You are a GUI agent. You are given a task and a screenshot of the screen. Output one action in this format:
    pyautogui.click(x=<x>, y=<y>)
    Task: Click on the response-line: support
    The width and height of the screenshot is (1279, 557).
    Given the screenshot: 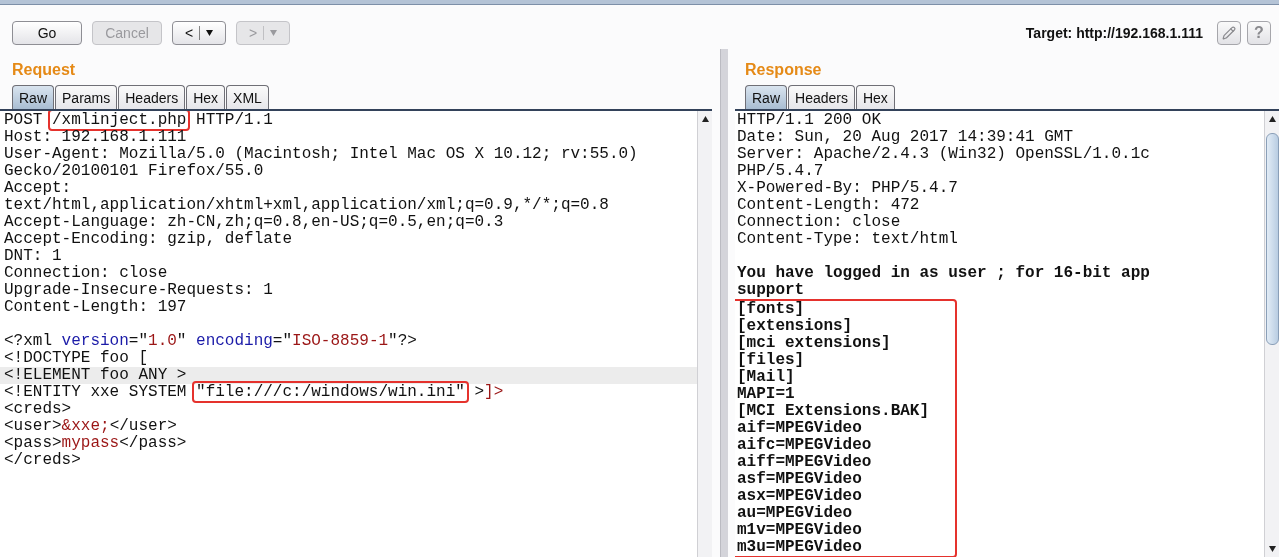 What is the action you would take?
    pyautogui.click(x=771, y=290)
    